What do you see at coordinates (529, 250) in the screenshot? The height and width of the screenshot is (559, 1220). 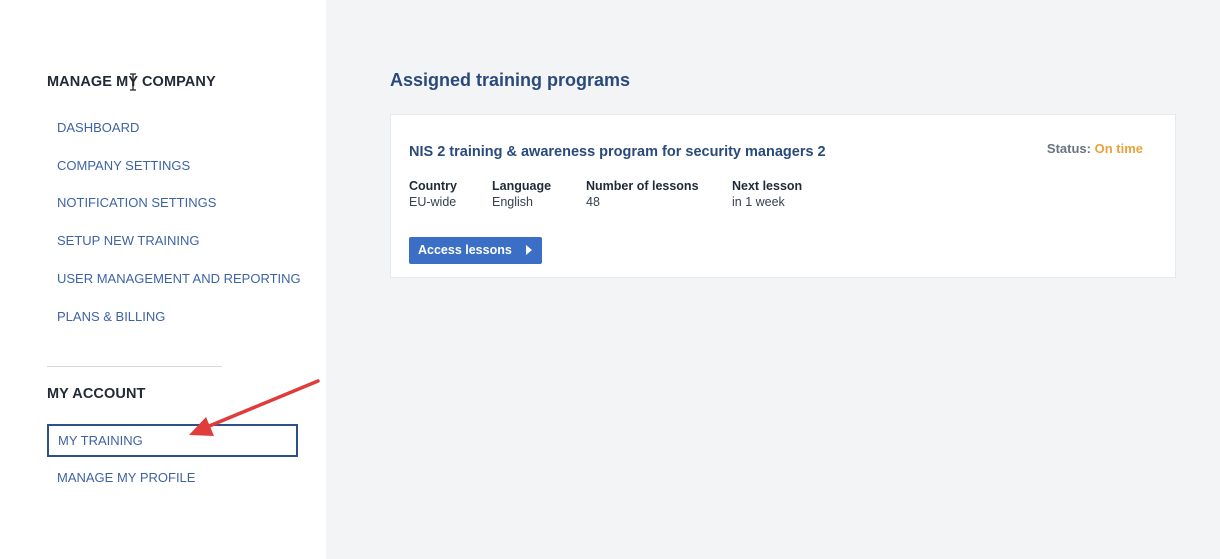 I see `caret-right-icon` at bounding box center [529, 250].